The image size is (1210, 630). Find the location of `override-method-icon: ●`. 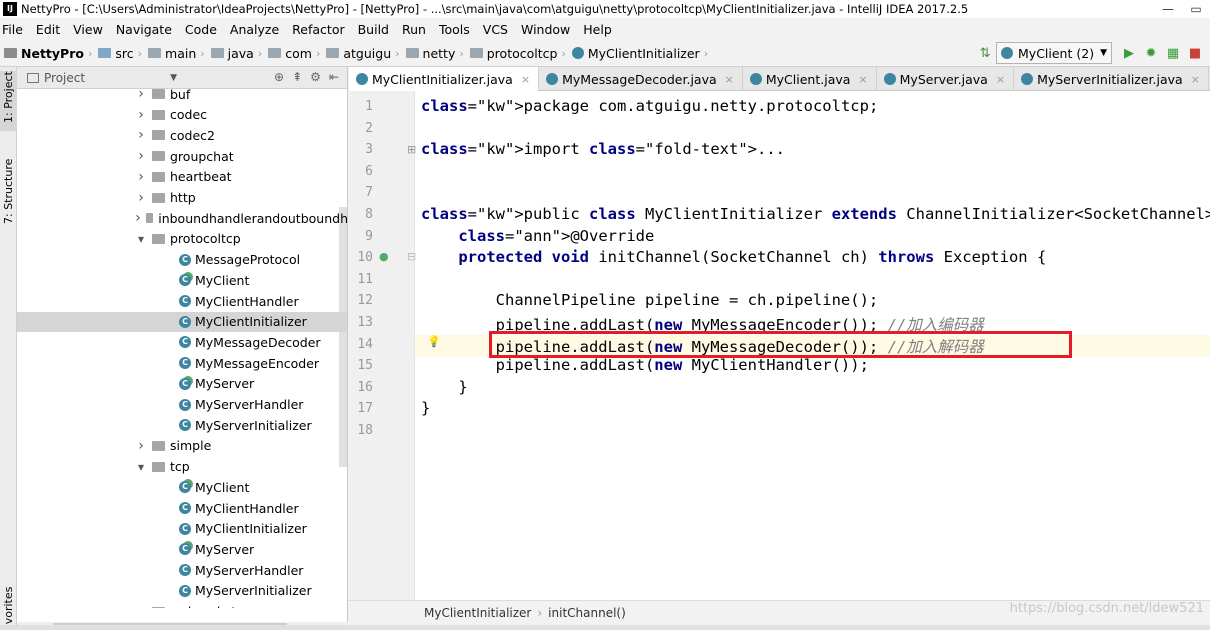

override-method-icon: ● is located at coordinates (384, 256).